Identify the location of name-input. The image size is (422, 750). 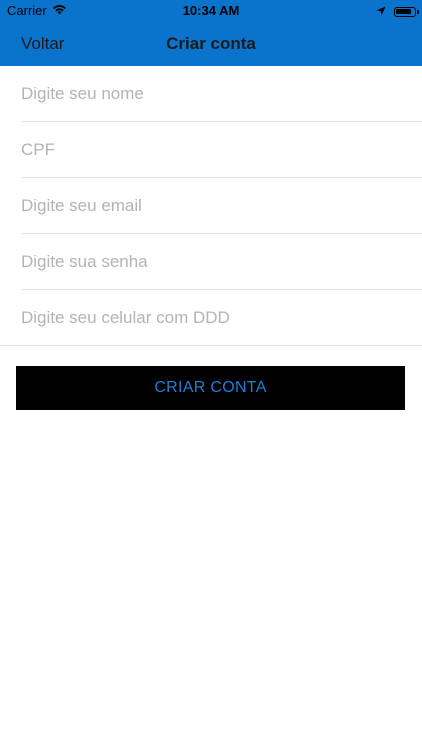
(211, 93).